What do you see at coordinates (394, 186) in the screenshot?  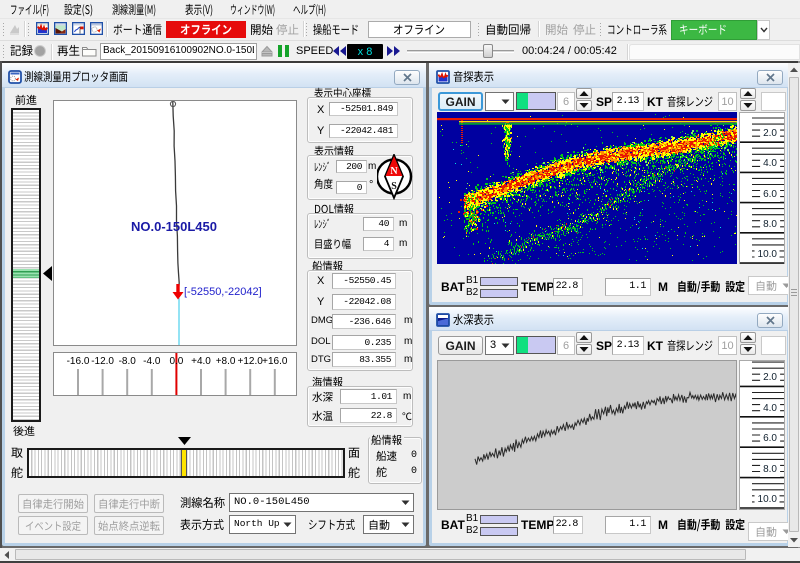 I see `svg-text: S` at bounding box center [394, 186].